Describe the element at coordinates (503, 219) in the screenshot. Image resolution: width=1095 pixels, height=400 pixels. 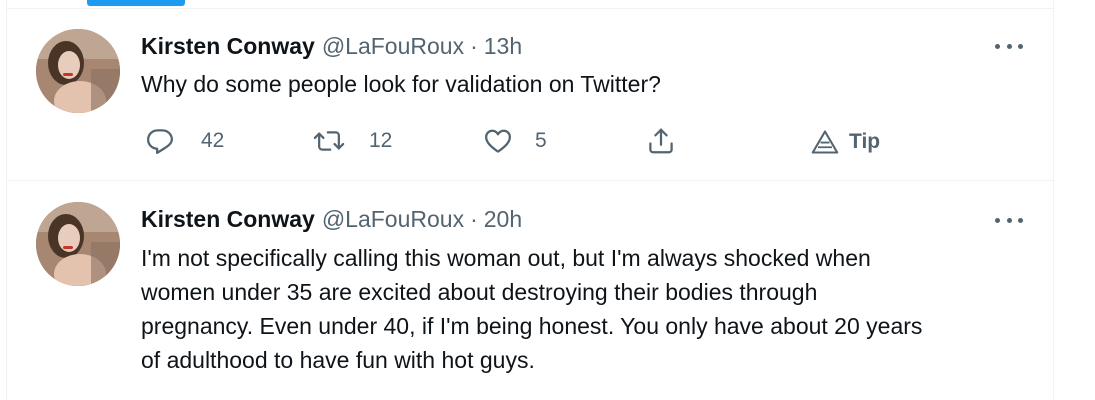
I see `timestamp: 20h` at that location.